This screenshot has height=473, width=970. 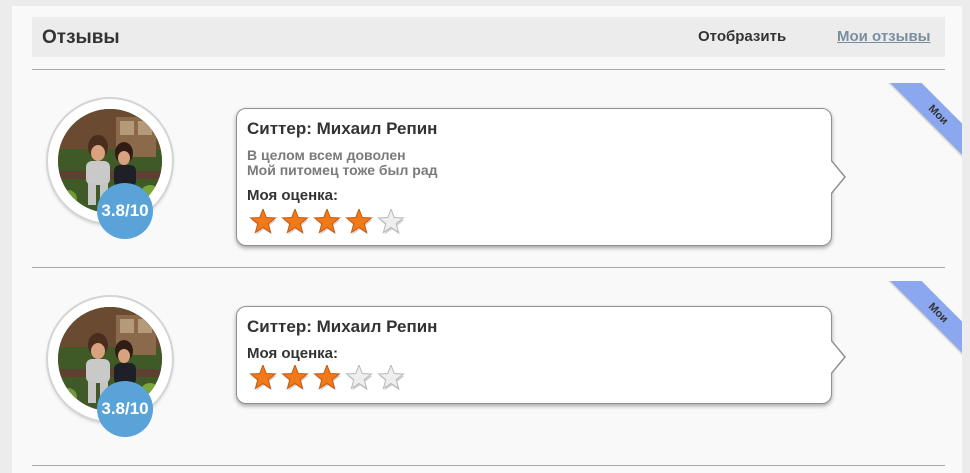 I want to click on divider, so click(x=488, y=465).